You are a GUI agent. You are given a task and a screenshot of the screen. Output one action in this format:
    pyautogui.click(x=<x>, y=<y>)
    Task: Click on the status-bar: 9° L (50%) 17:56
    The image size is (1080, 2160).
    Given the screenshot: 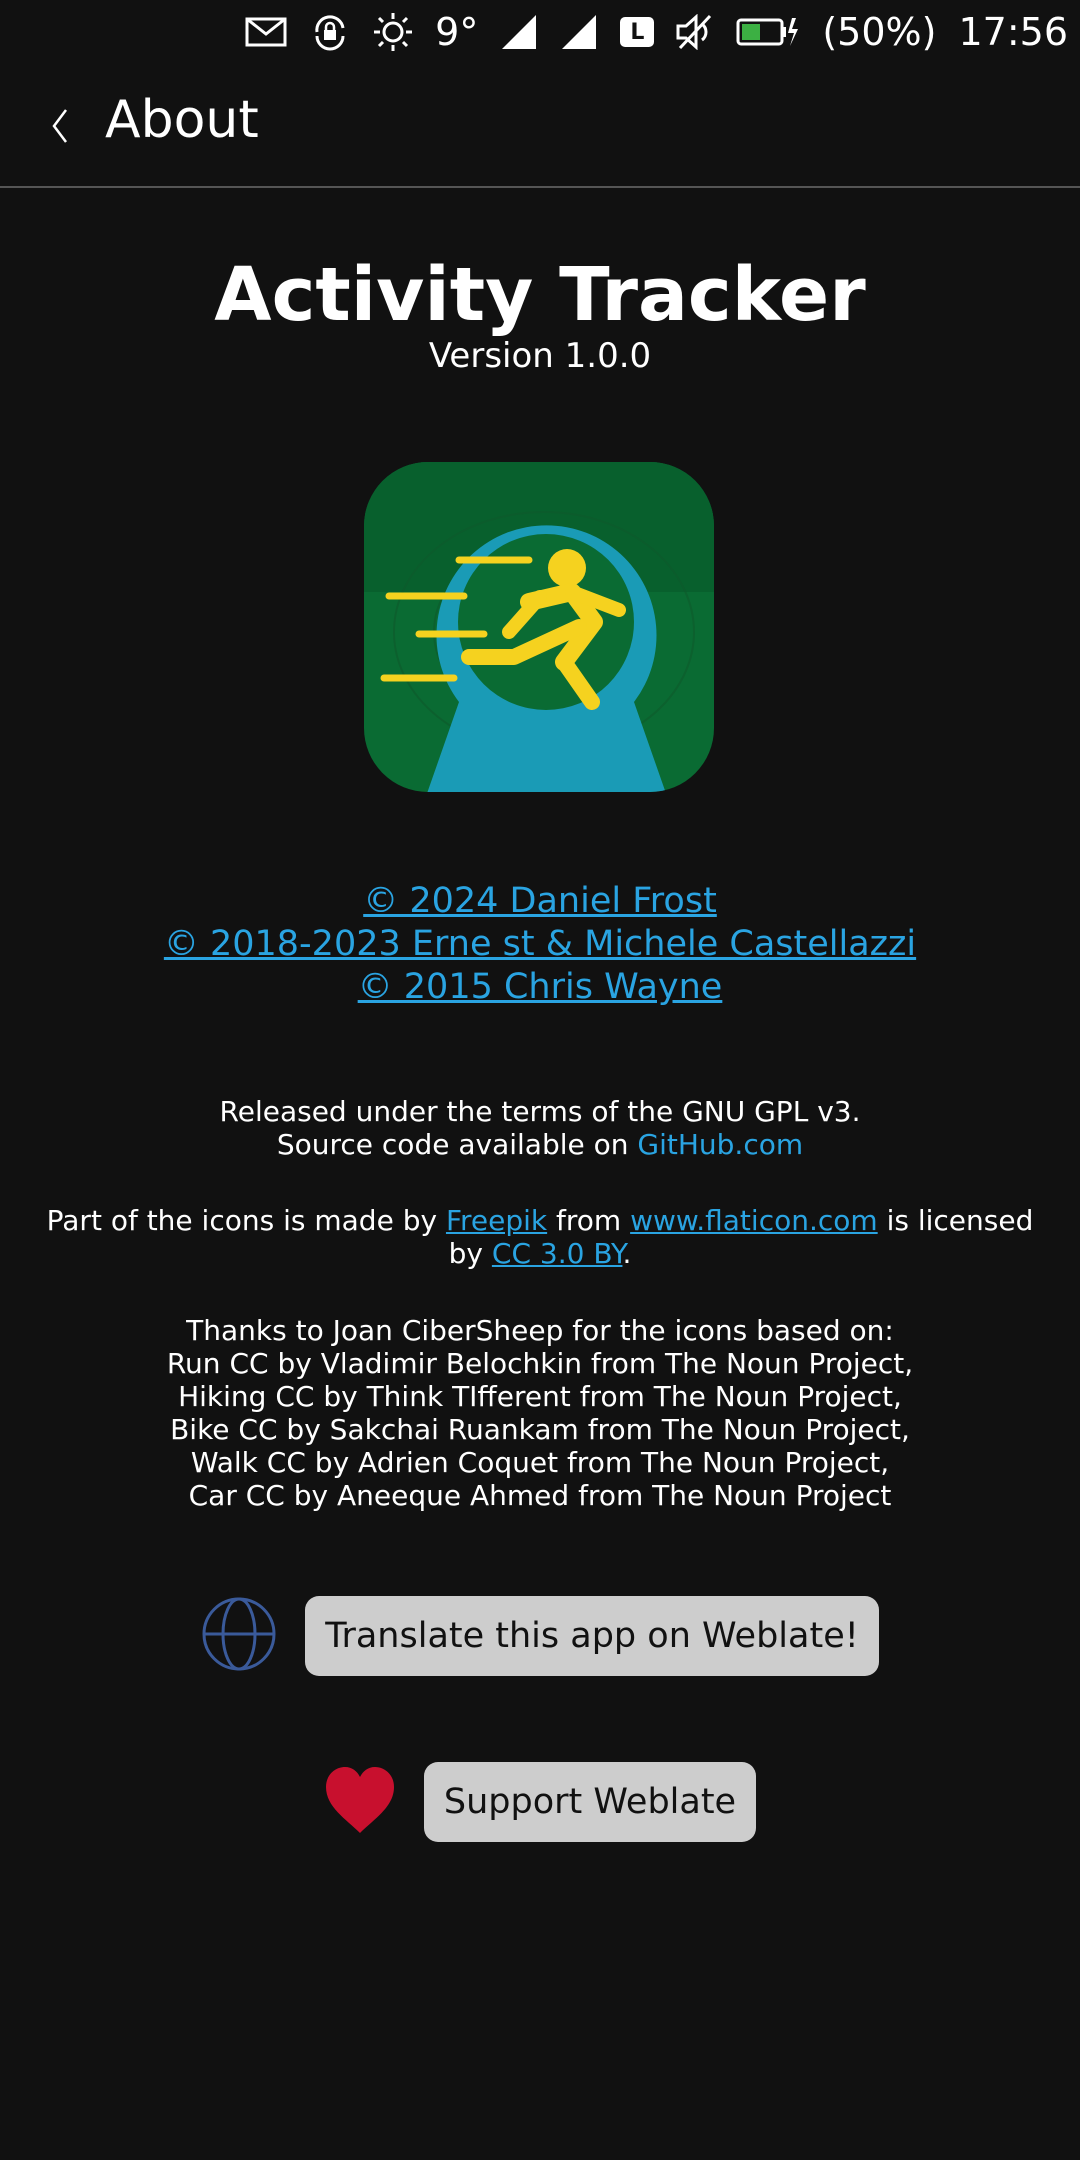 What is the action you would take?
    pyautogui.click(x=540, y=32)
    